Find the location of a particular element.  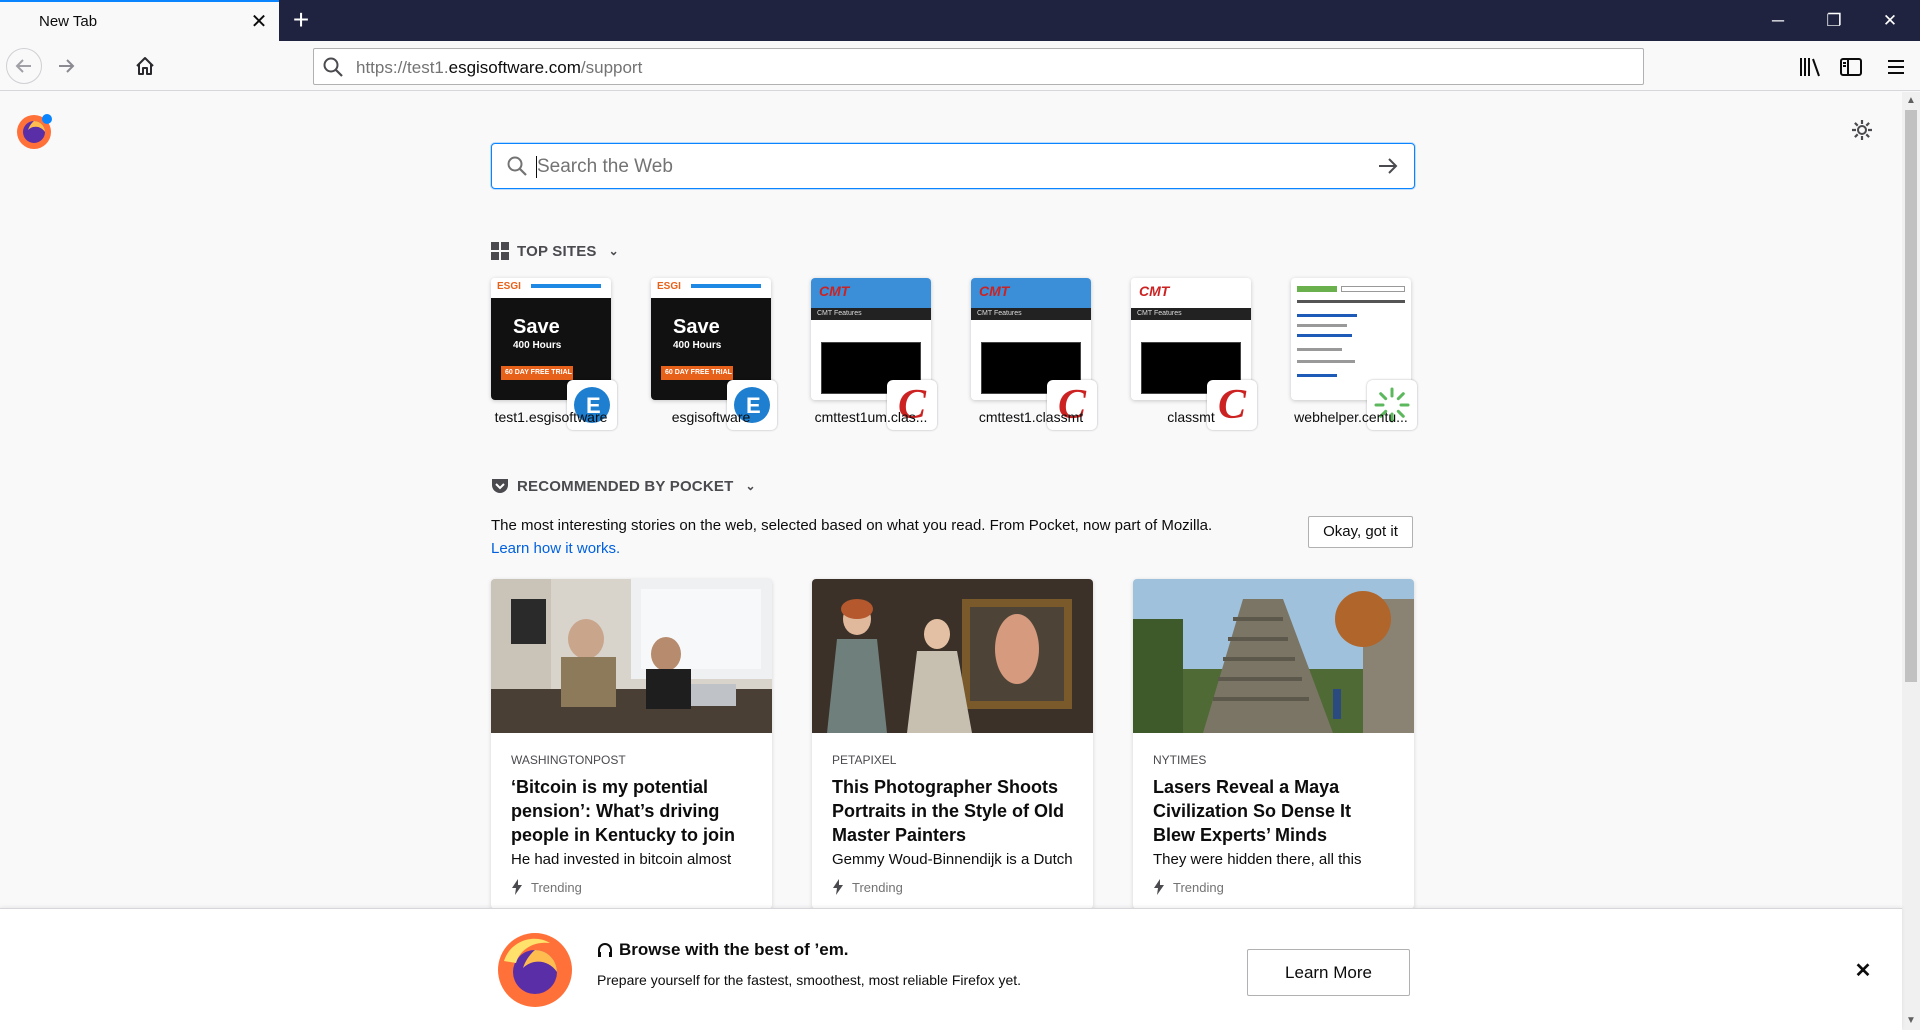

scroll-down-icon: ▼ is located at coordinates (1911, 1021).